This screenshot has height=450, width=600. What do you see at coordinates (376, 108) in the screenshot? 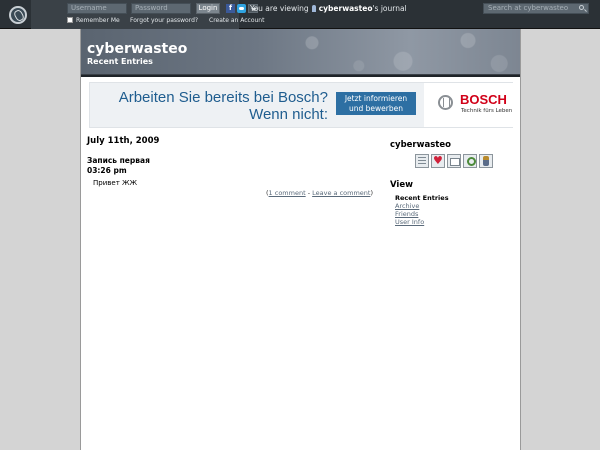
I see `ad-cta-line2: und bewerben` at bounding box center [376, 108].